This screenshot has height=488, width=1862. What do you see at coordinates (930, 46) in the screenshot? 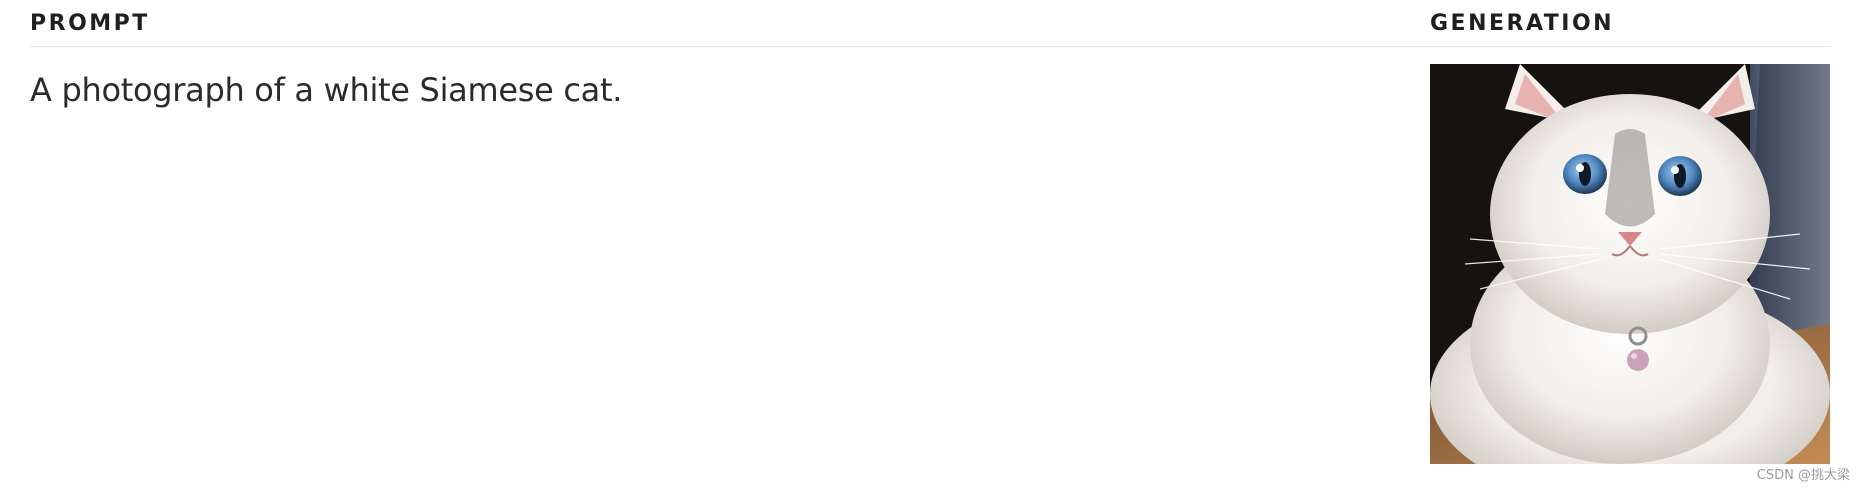
I see `header-divider` at bounding box center [930, 46].